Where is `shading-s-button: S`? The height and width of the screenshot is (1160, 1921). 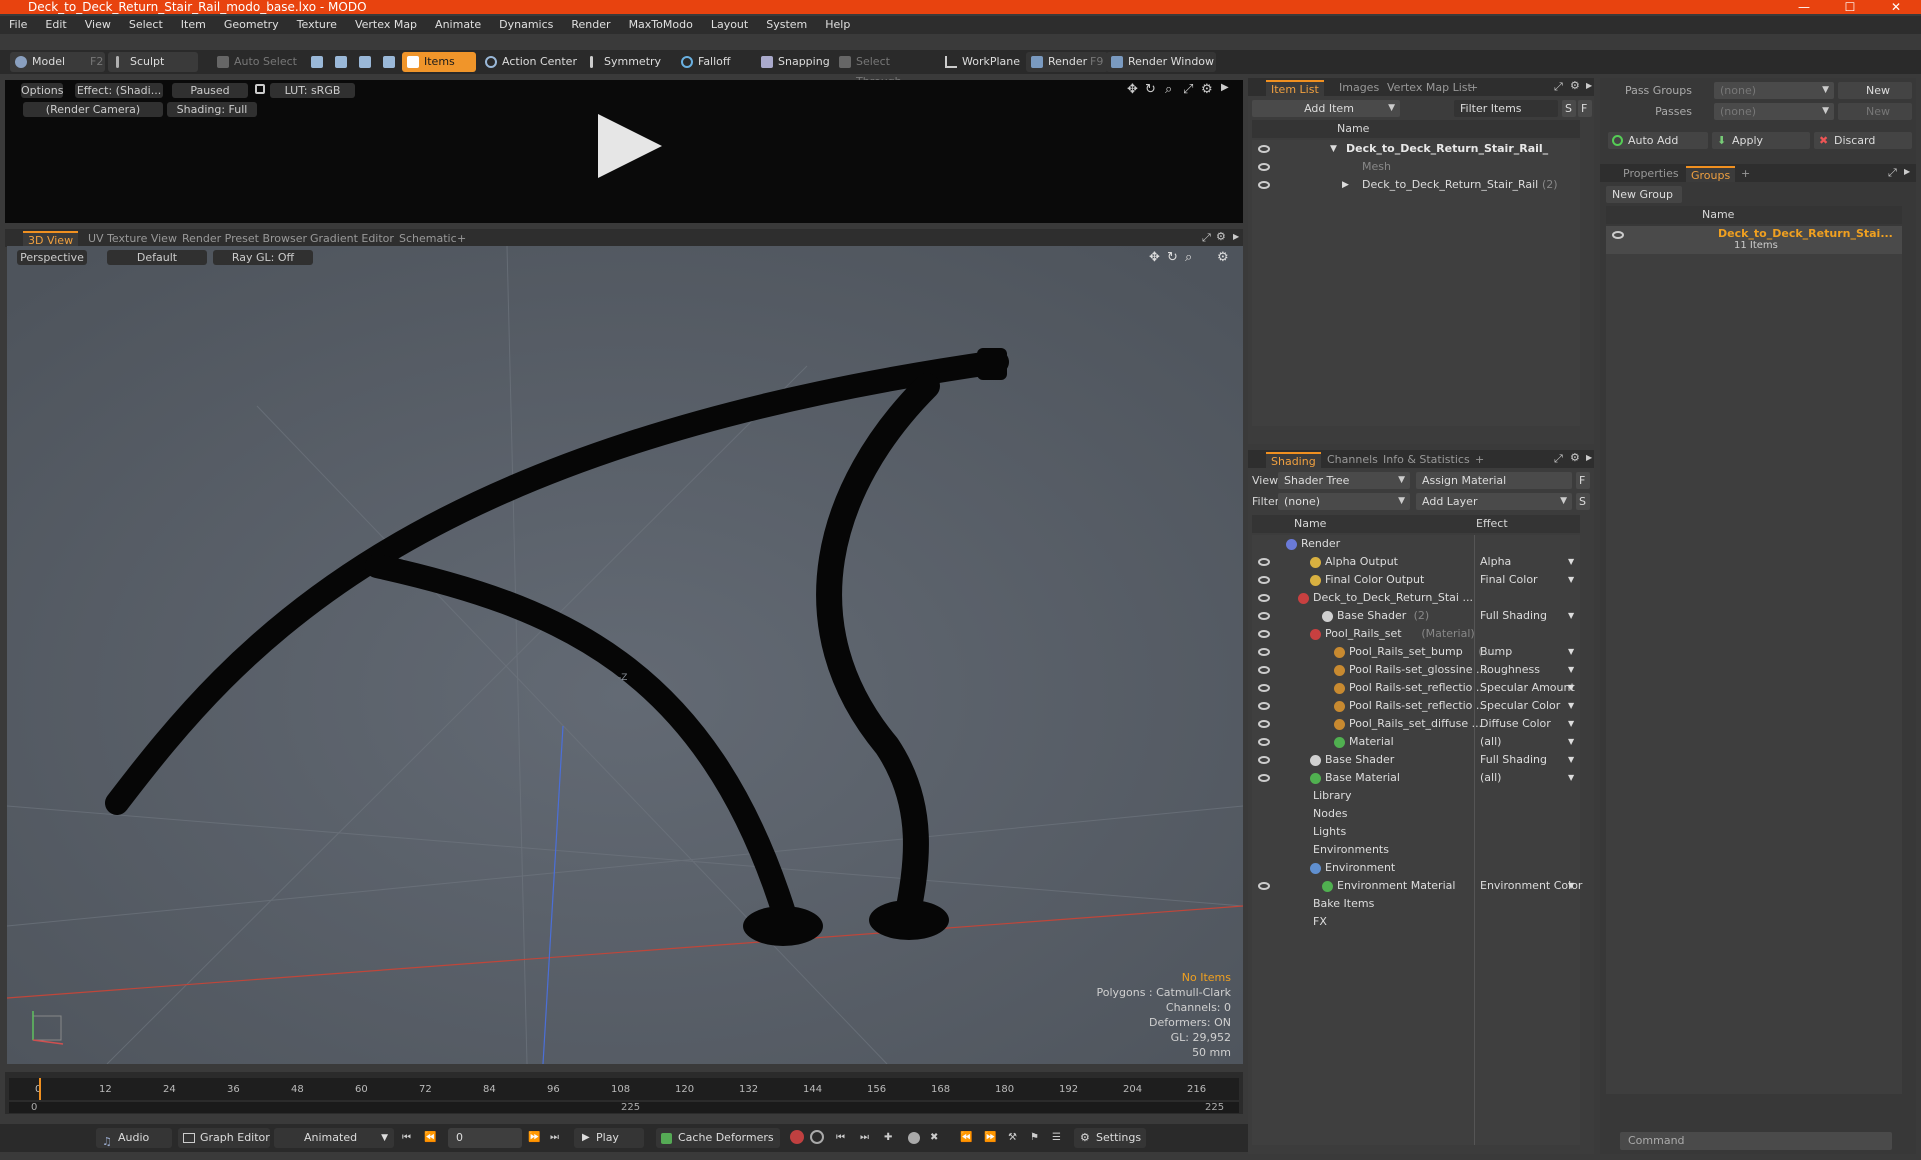
shading-s-button: S is located at coordinates (1583, 501).